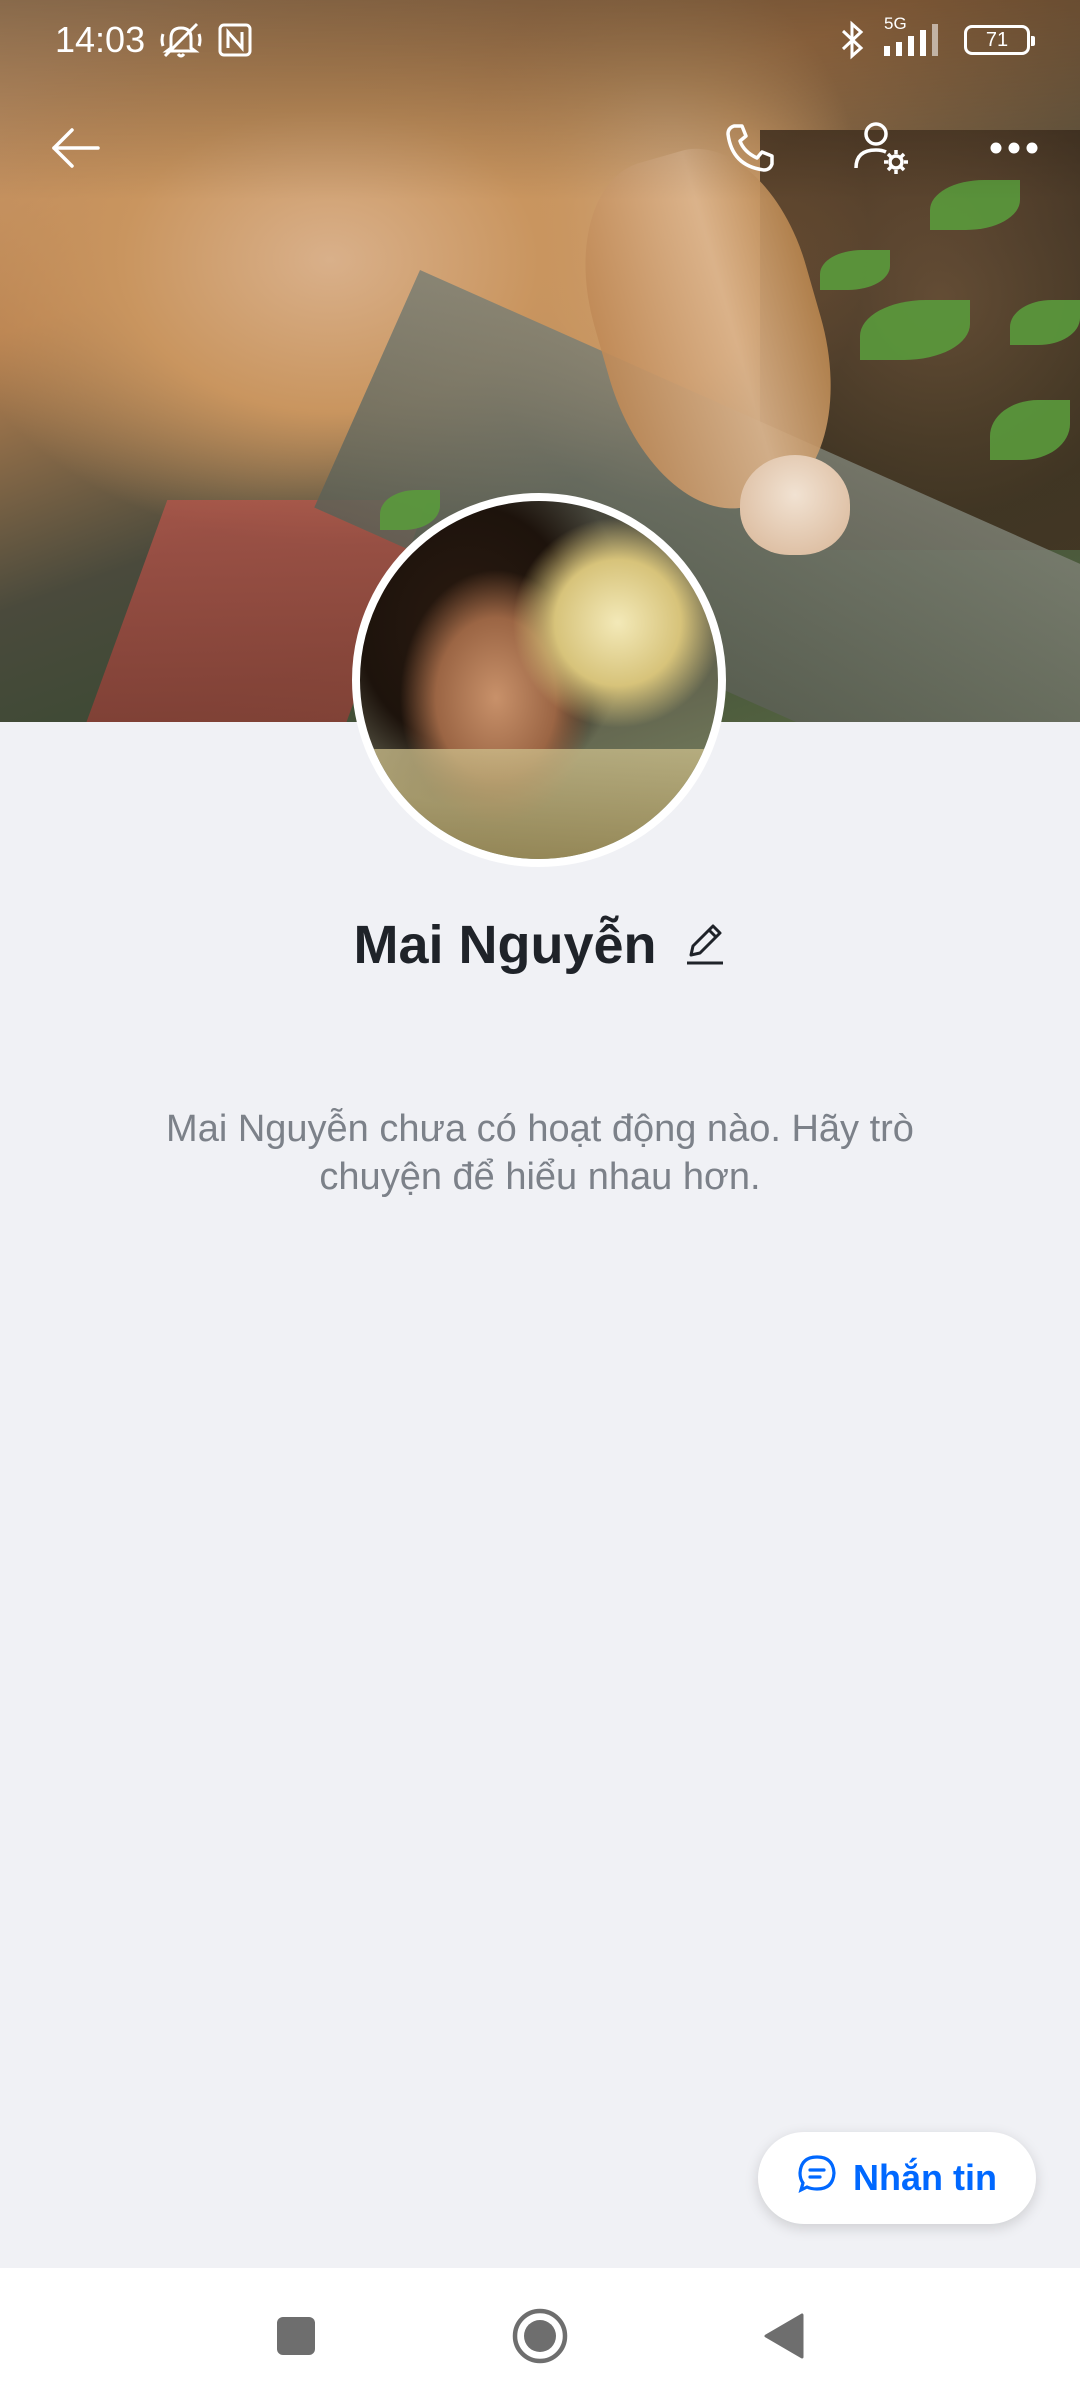 The width and height of the screenshot is (1080, 2400). What do you see at coordinates (852, 40) in the screenshot?
I see `bluetooth-icon` at bounding box center [852, 40].